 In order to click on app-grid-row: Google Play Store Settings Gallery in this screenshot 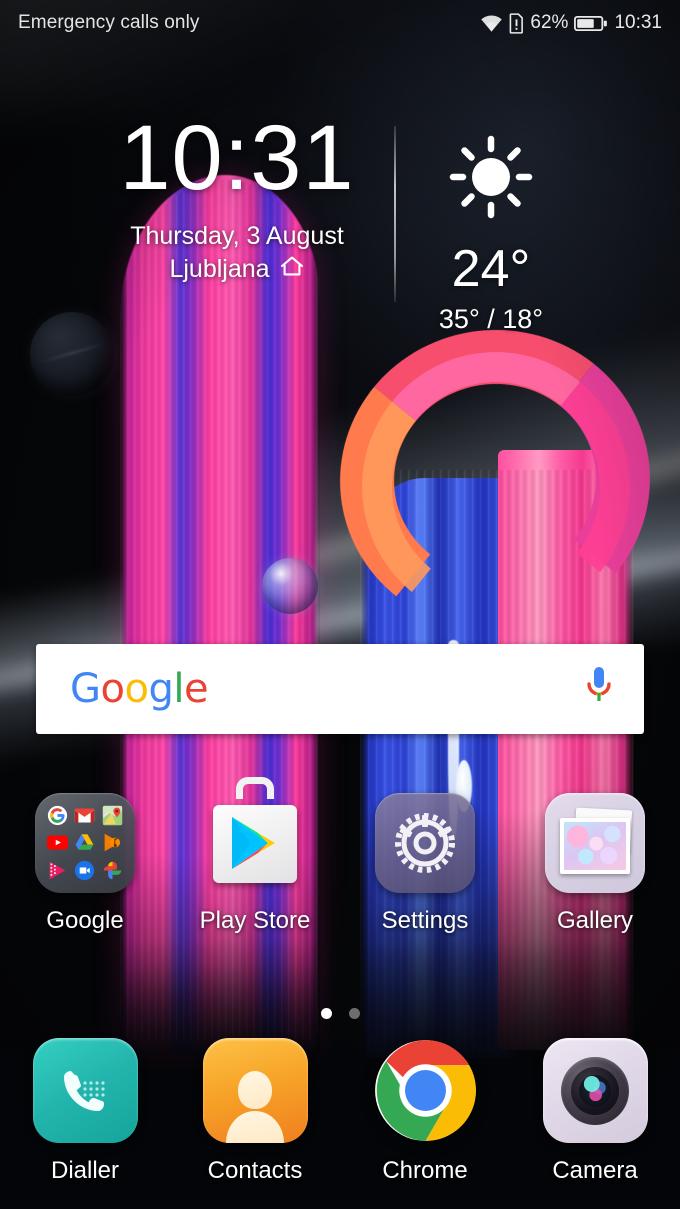, I will do `click(340, 856)`.